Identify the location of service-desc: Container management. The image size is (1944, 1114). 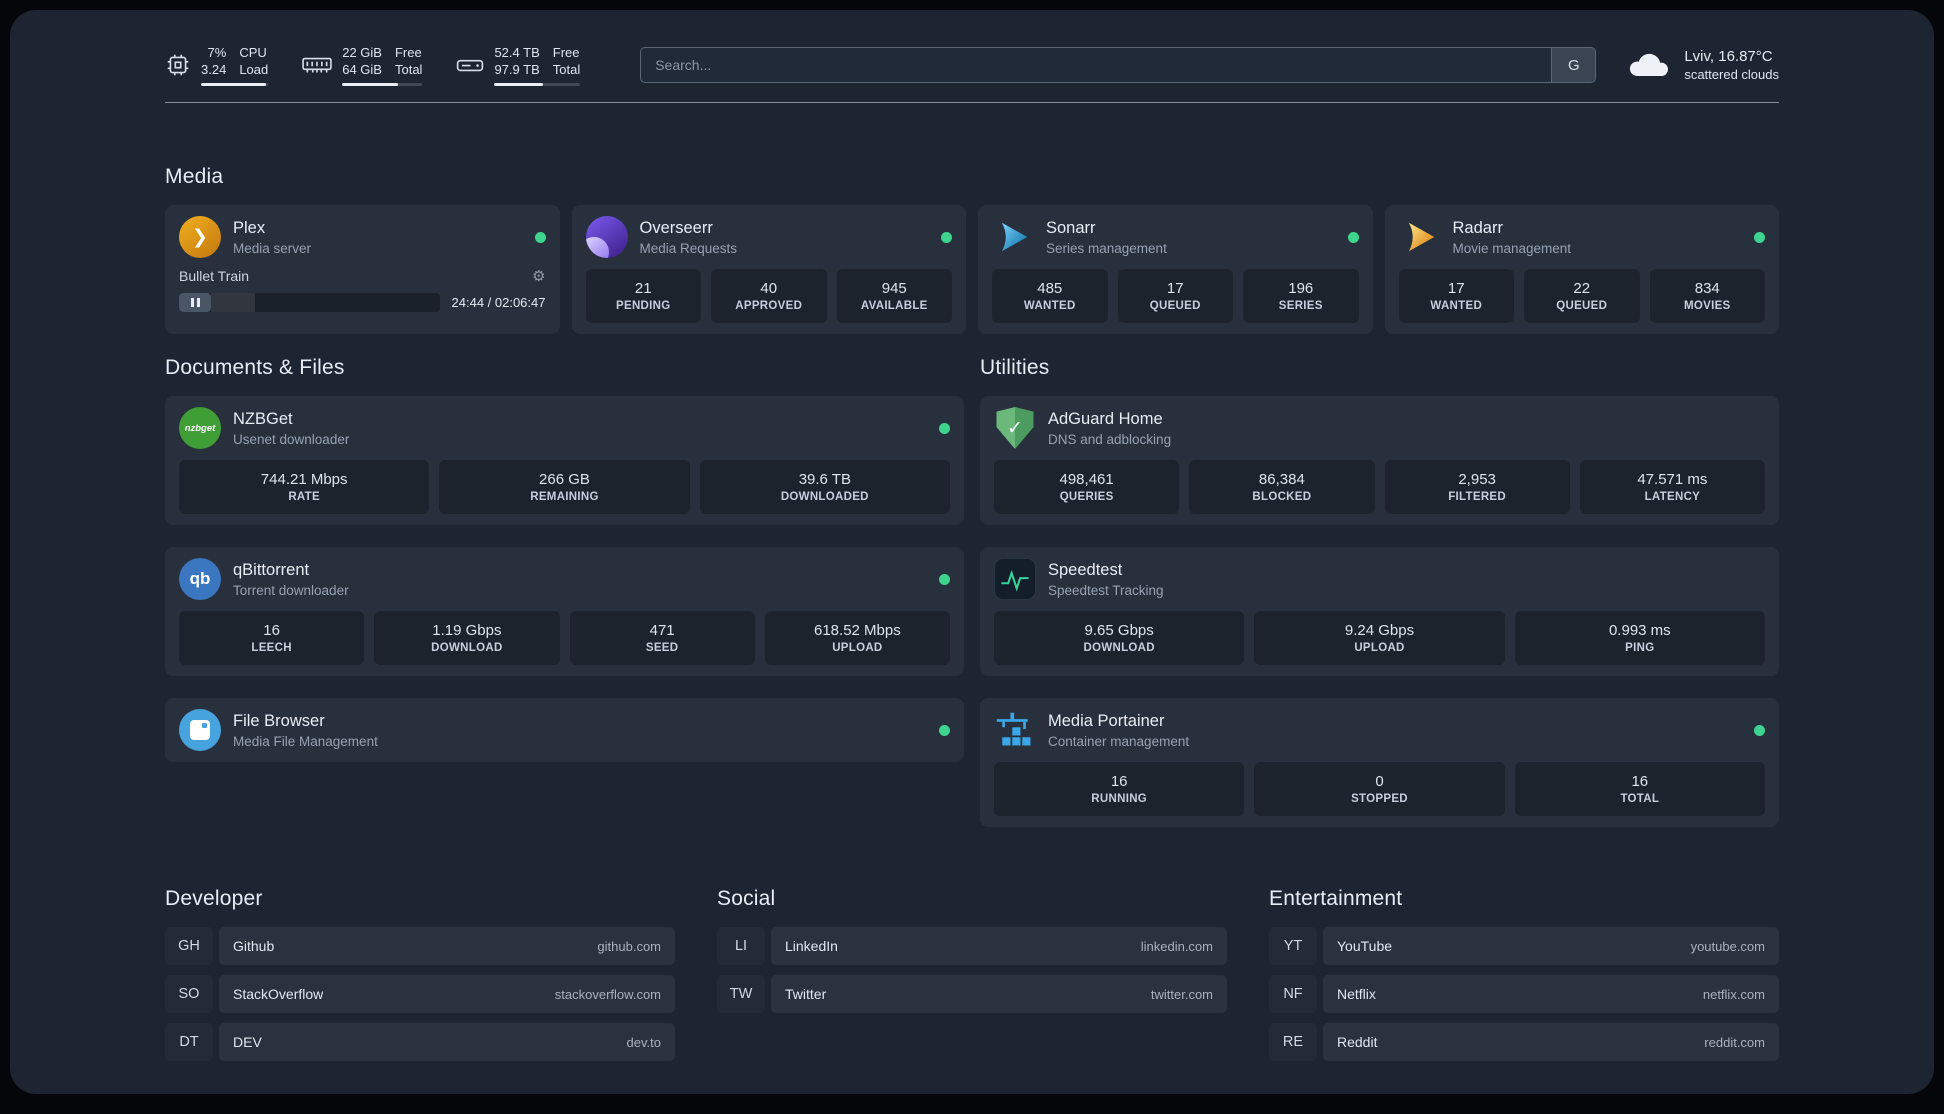
(1119, 741).